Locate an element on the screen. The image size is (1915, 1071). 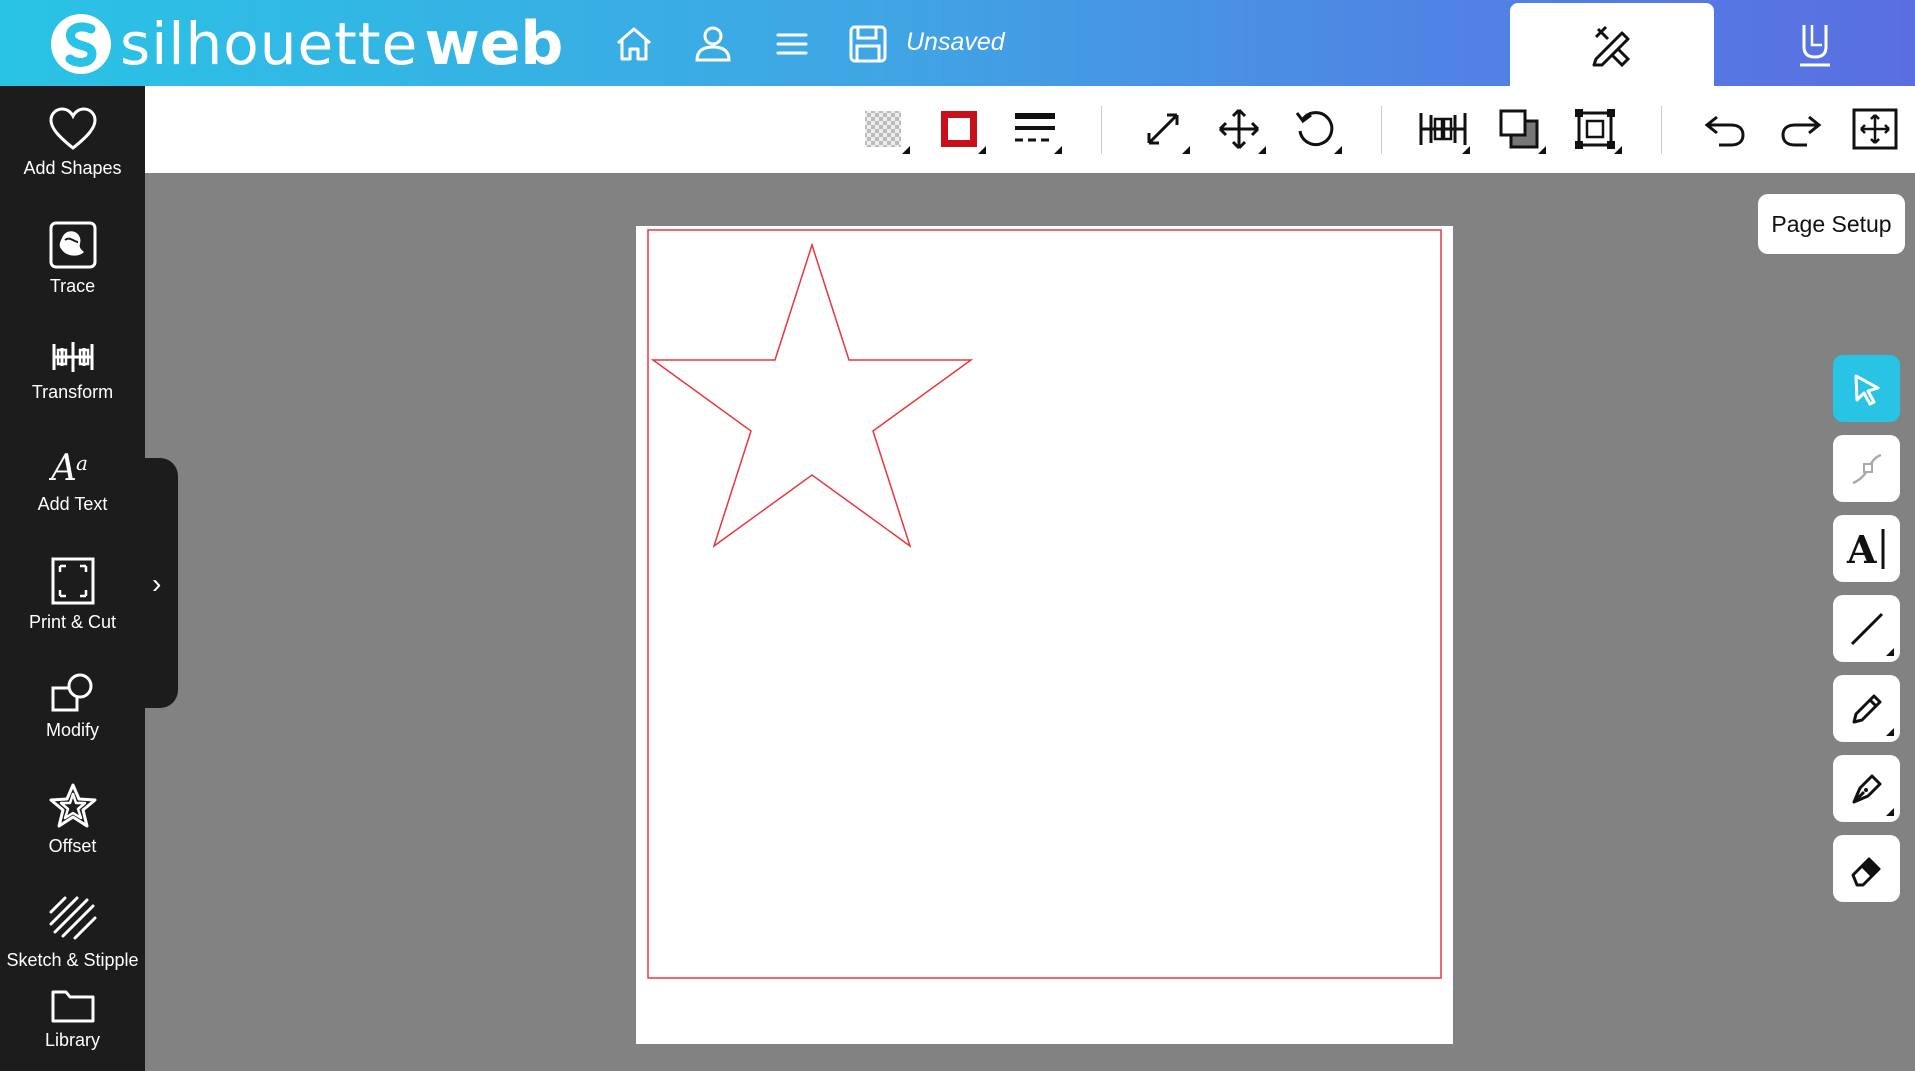
text-icon: Aa is located at coordinates (68, 468).